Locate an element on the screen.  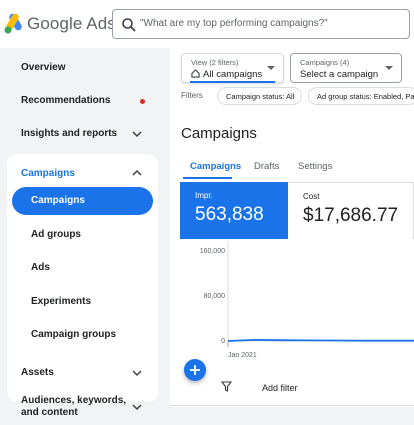
search-bar: "What are my top performing campaigns?" is located at coordinates (261, 24).